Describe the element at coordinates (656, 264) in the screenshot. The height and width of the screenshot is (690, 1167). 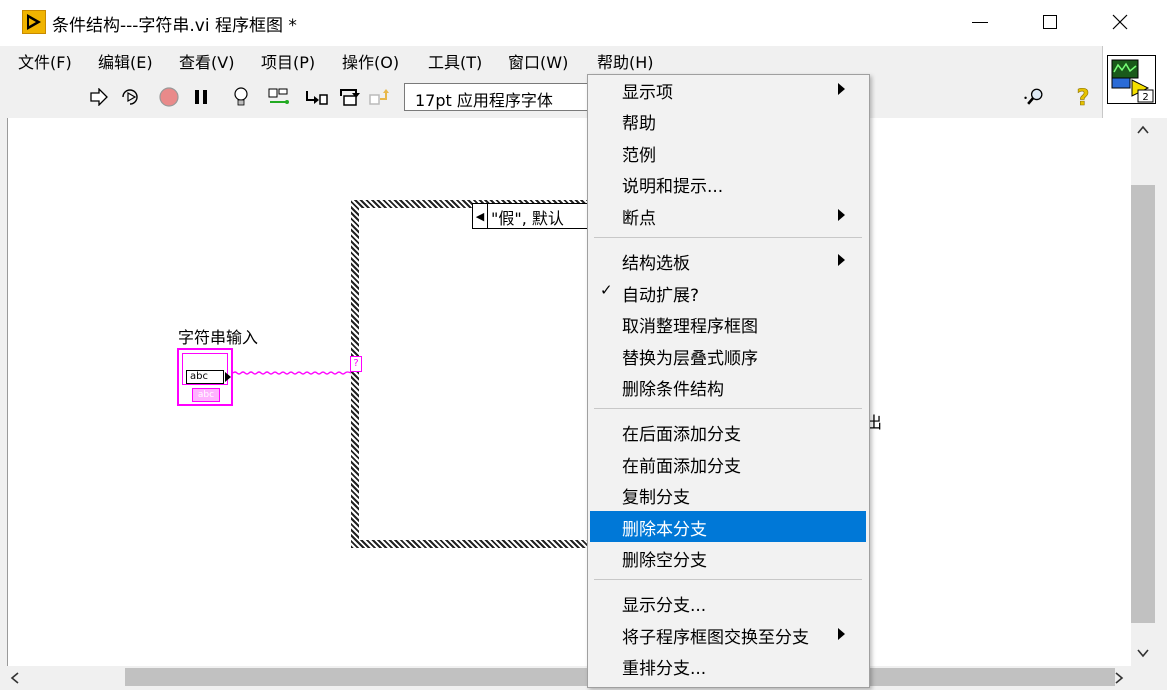
I see `cm-item-label: 结构选板` at that location.